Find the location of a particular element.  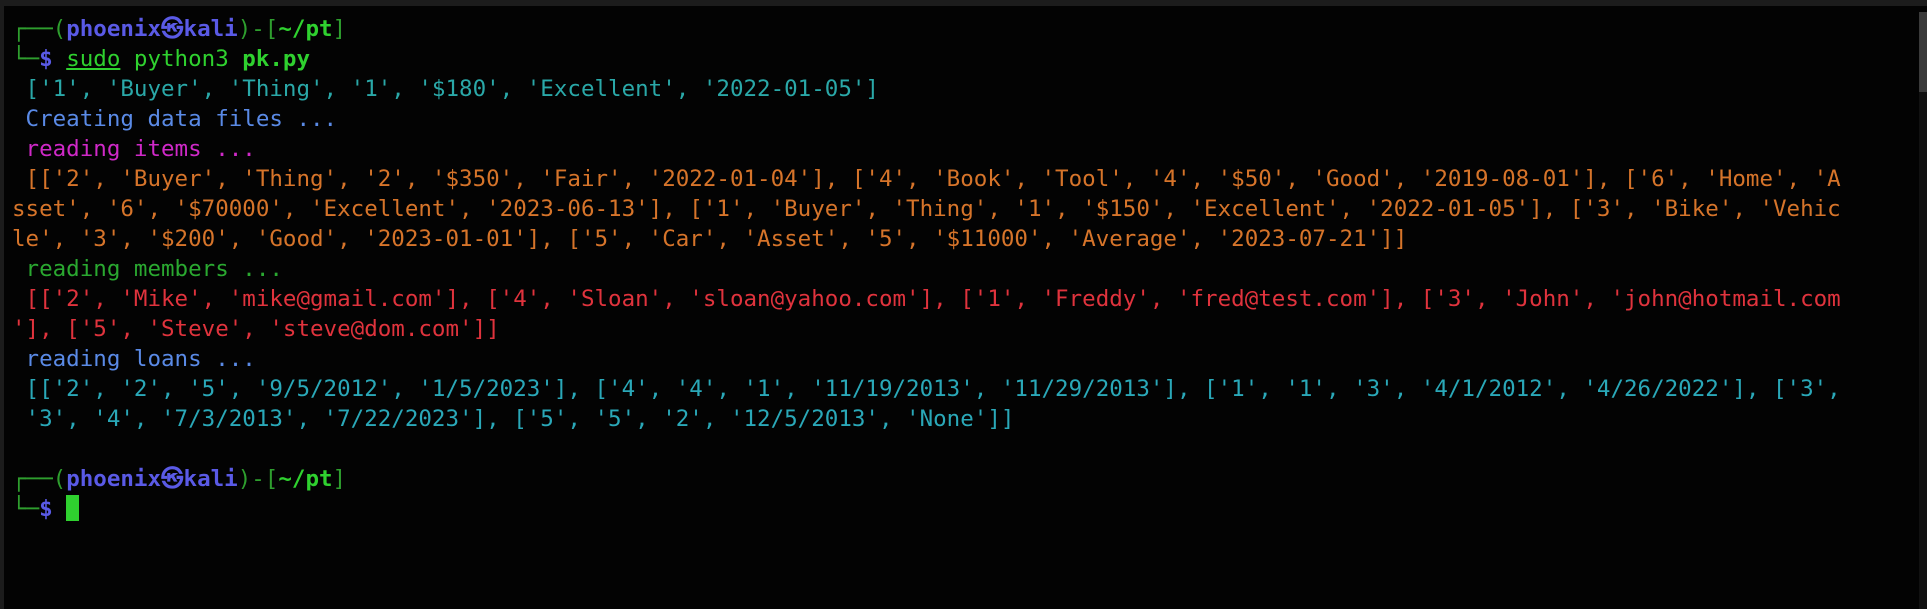

text-cursor is located at coordinates (73, 508).